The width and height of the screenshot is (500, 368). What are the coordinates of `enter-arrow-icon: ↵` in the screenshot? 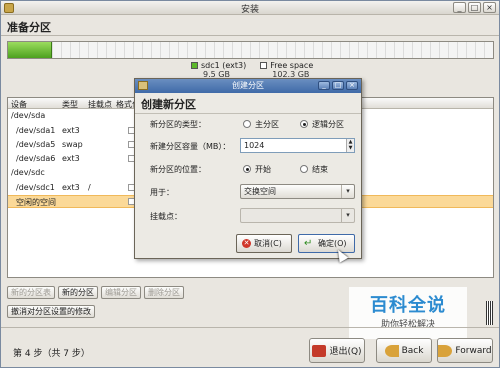 It's located at (308, 243).